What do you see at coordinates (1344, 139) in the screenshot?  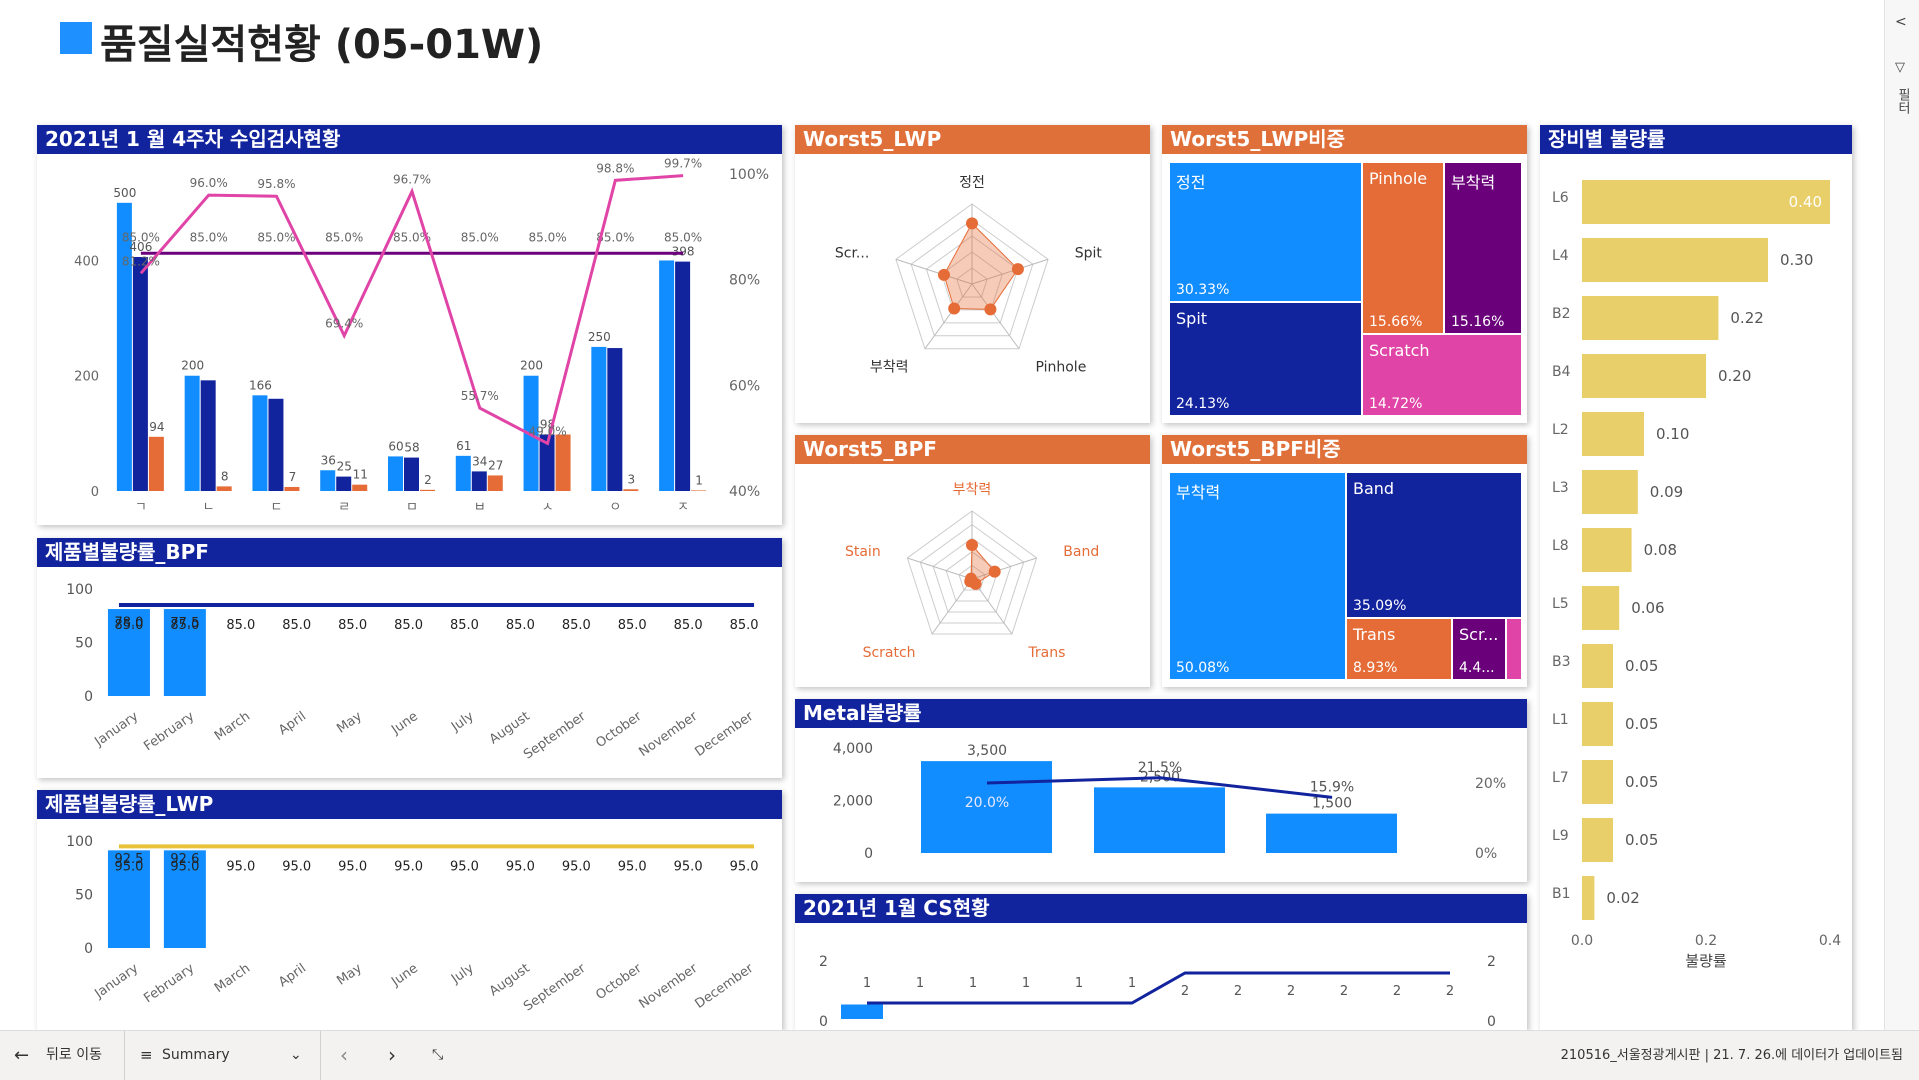 I see `worst-lwp-ratio-title: Worst5_LWP비중` at bounding box center [1344, 139].